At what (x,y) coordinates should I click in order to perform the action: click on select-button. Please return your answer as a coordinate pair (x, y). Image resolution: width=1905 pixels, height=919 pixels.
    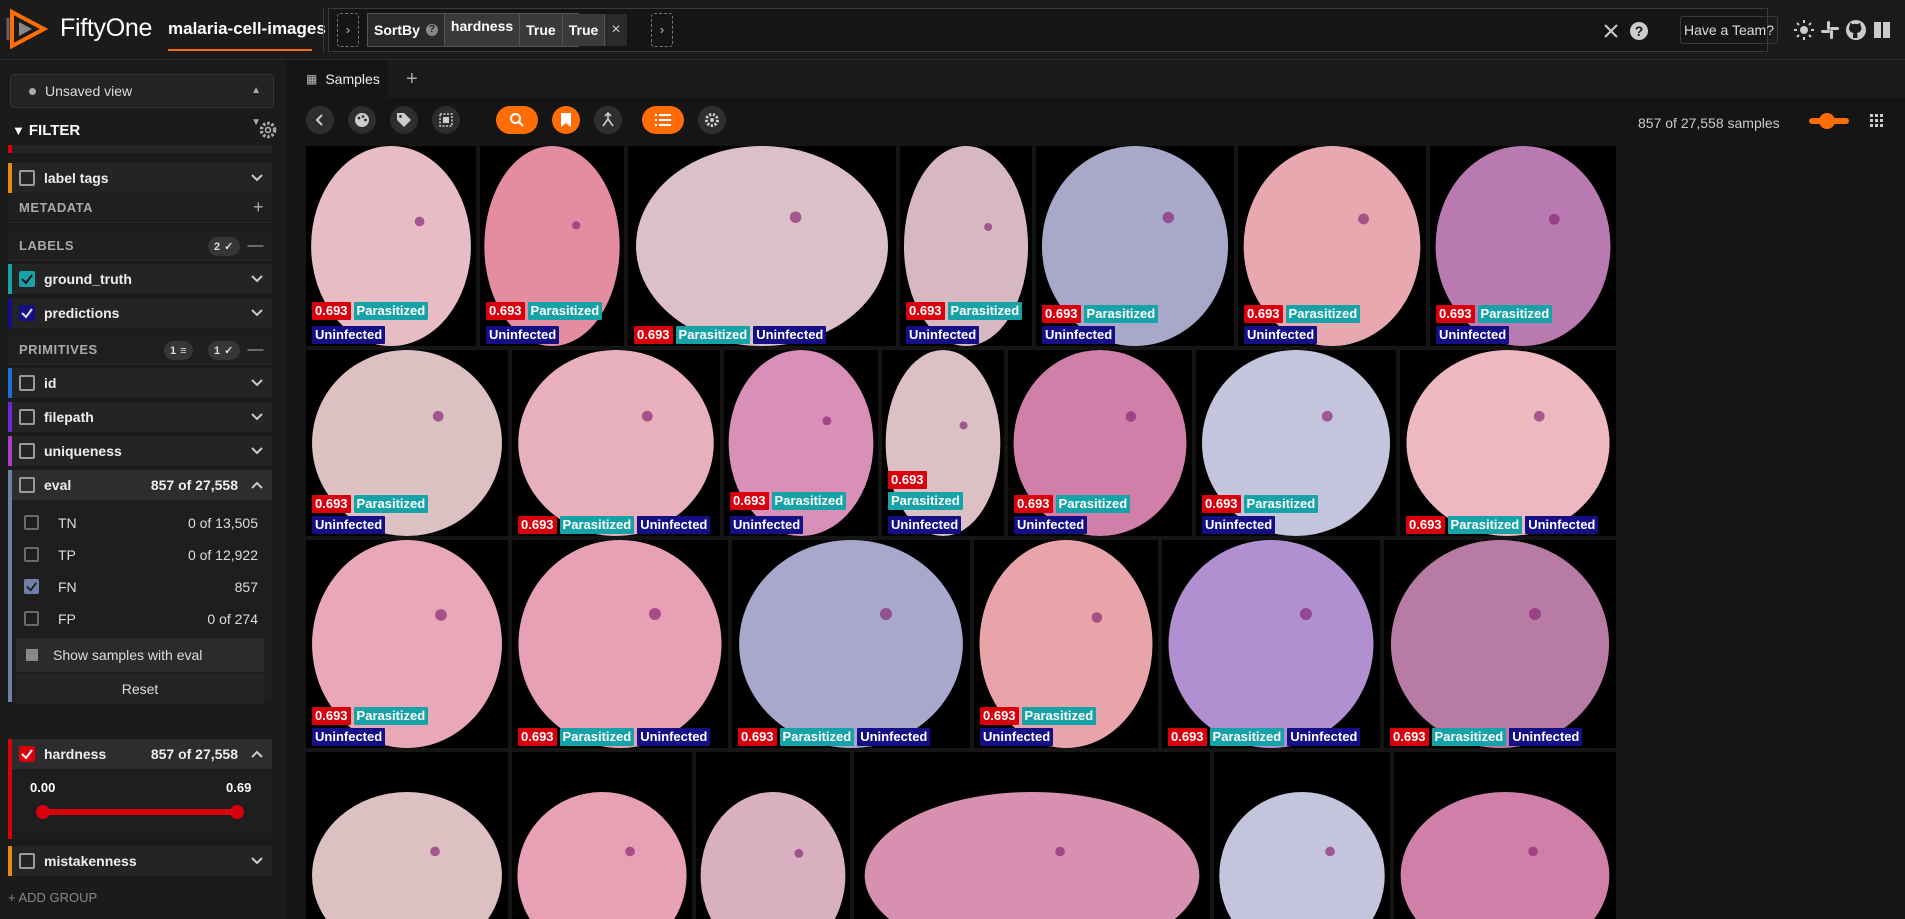
    Looking at the image, I should click on (446, 120).